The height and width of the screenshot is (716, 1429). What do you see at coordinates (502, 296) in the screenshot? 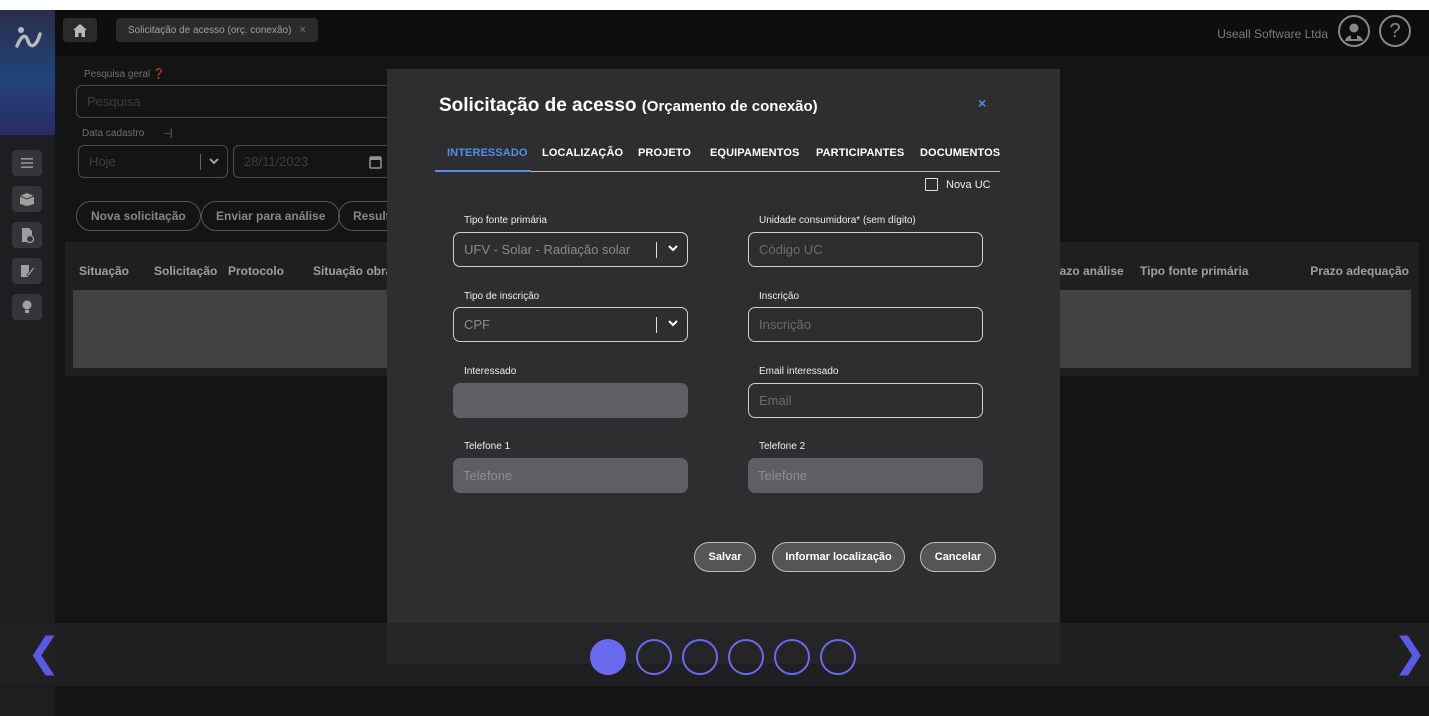
I see `tipo-inscricao-label: Tipo de inscrição` at bounding box center [502, 296].